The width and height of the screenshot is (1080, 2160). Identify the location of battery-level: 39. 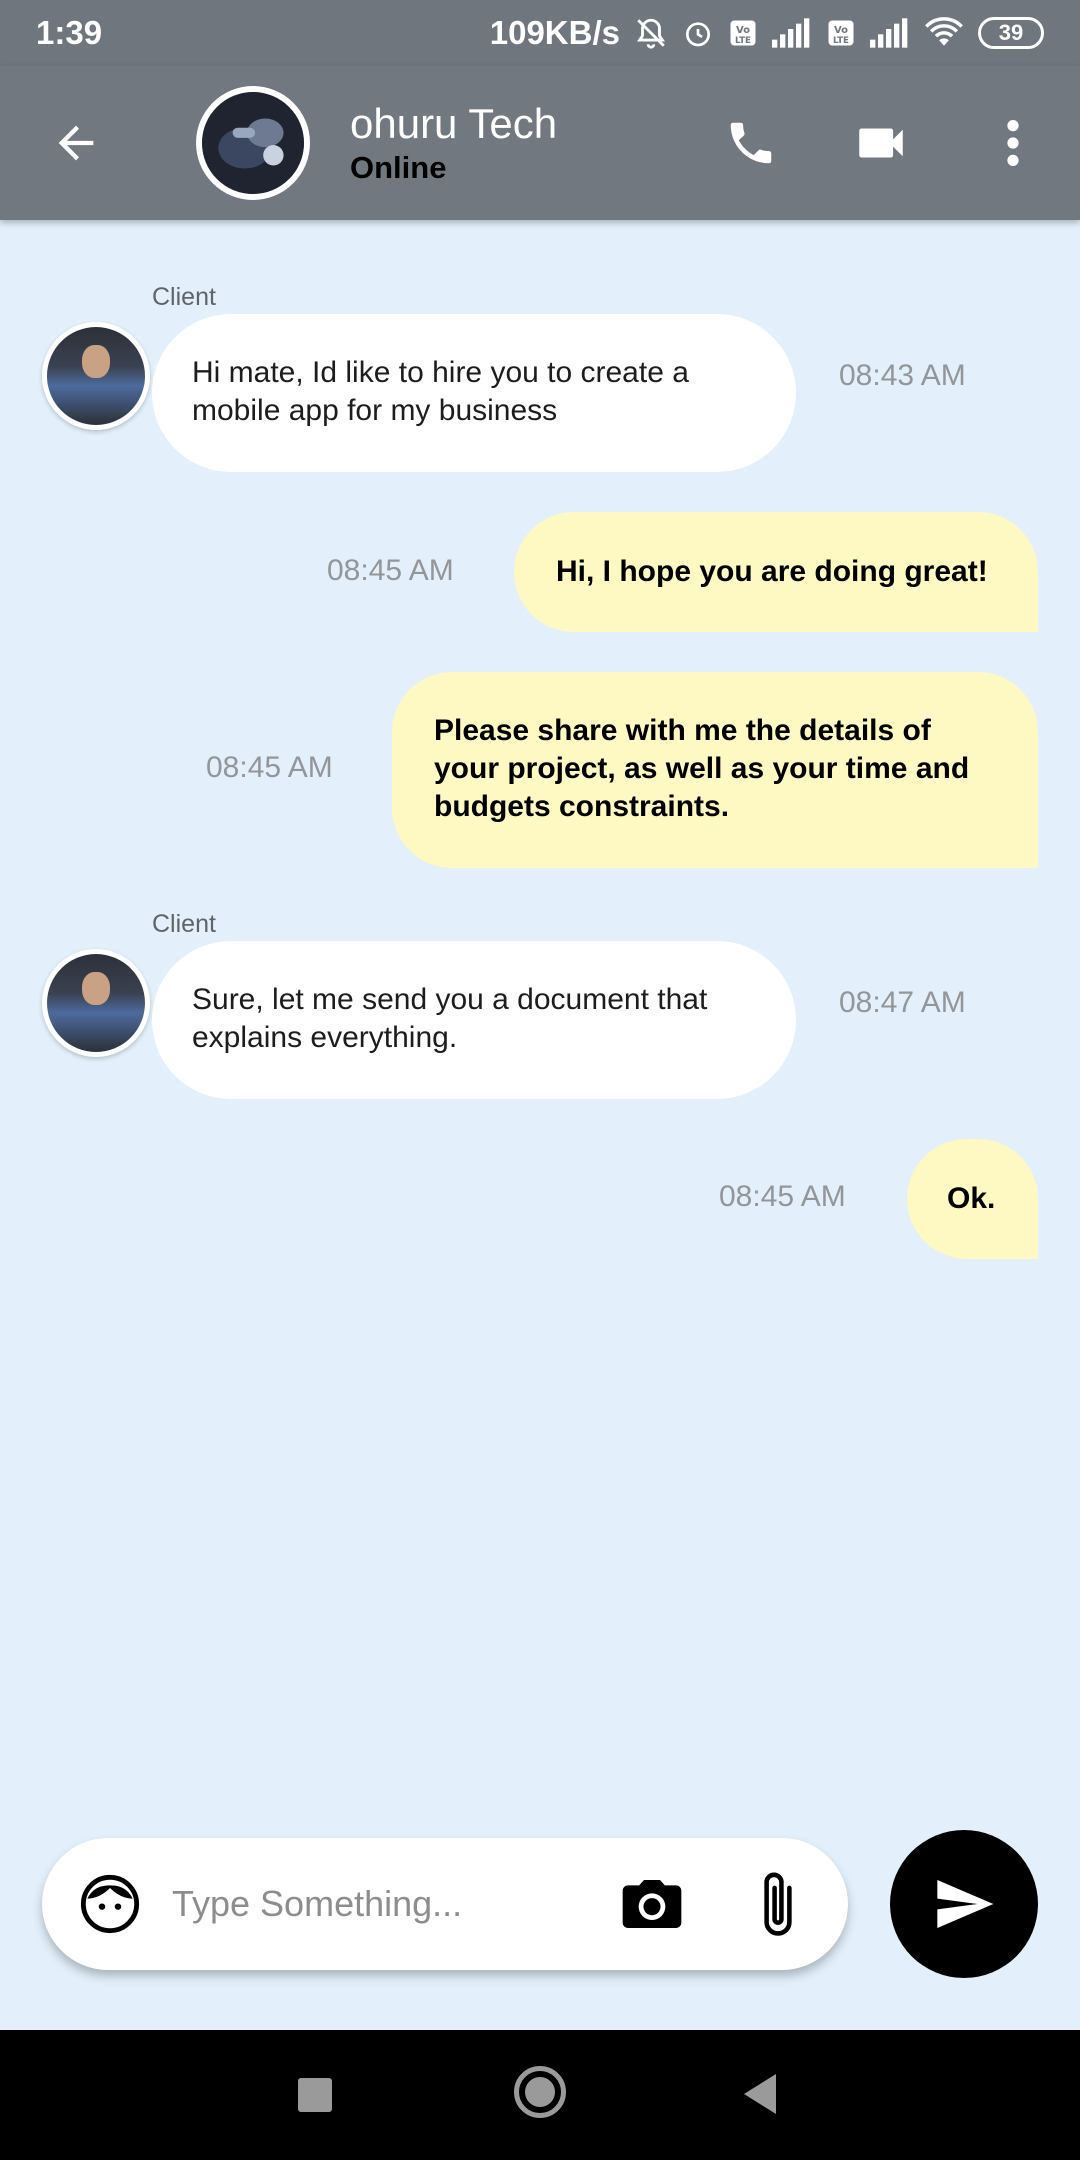
(1011, 32).